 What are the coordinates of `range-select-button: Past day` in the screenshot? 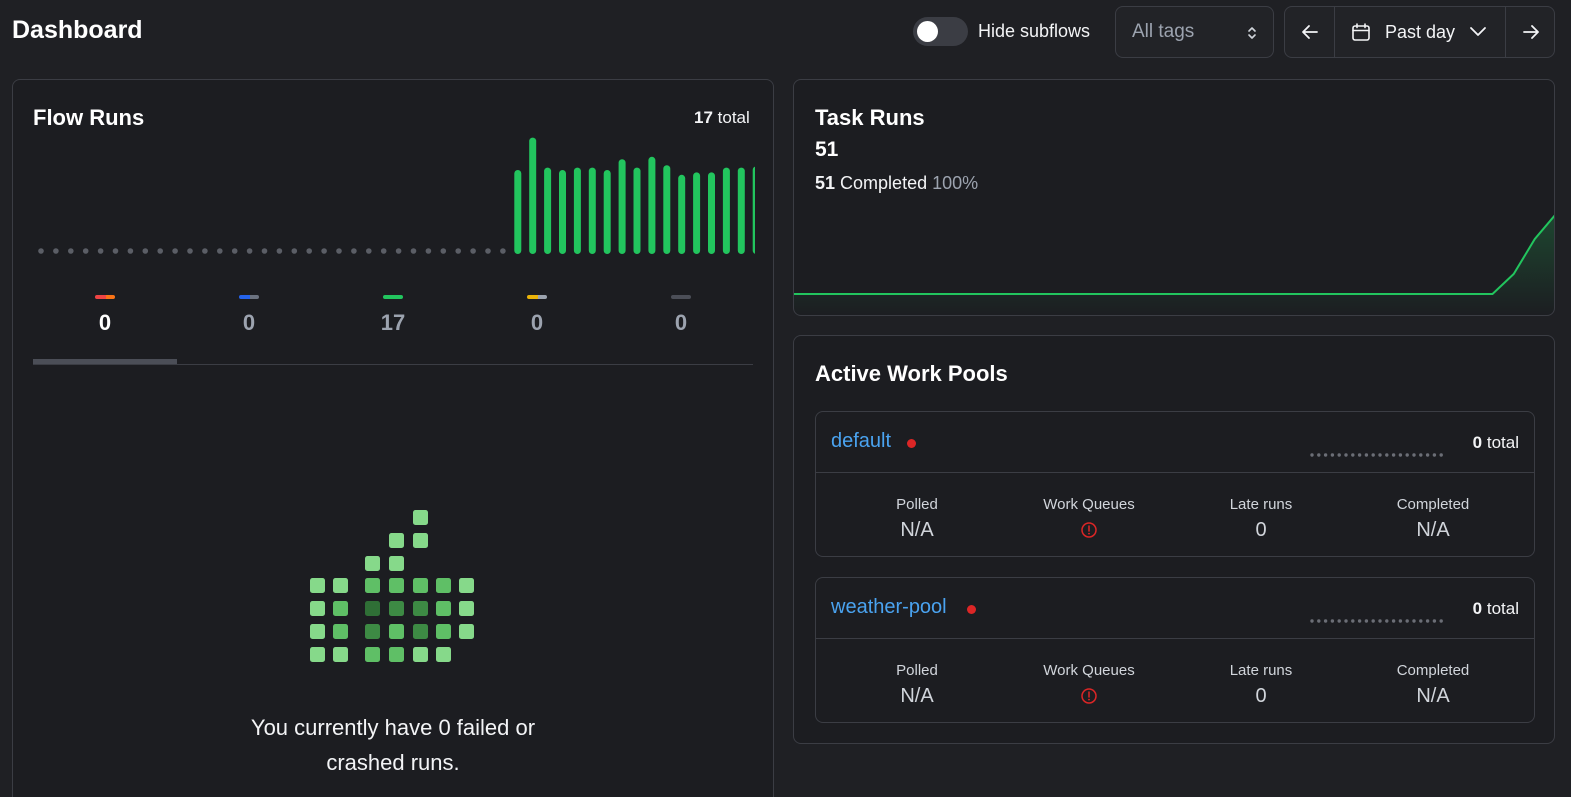 It's located at (1420, 32).